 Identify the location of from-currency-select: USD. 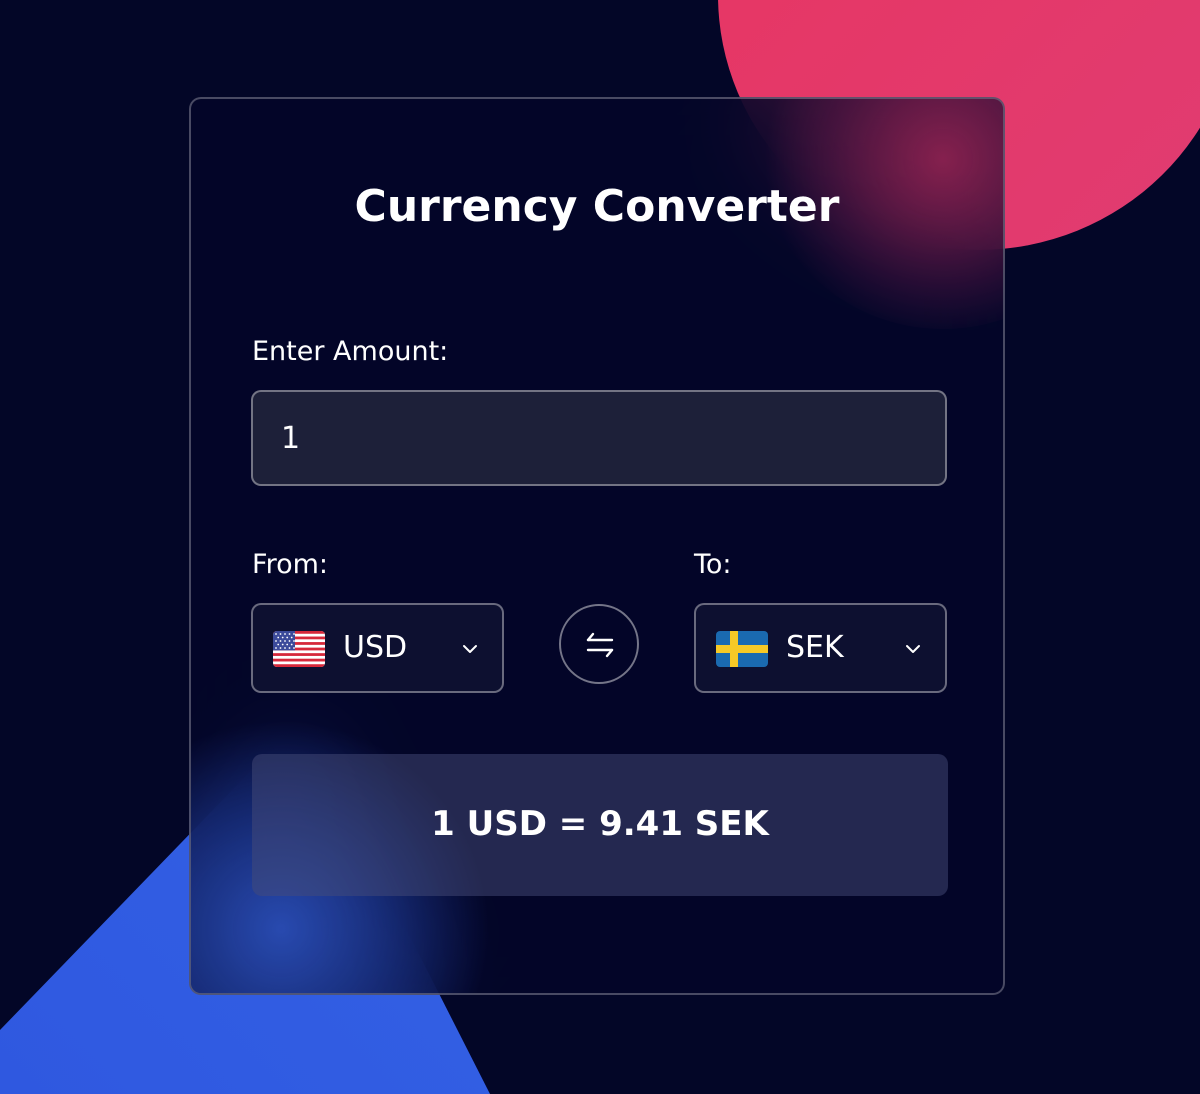
(377, 648).